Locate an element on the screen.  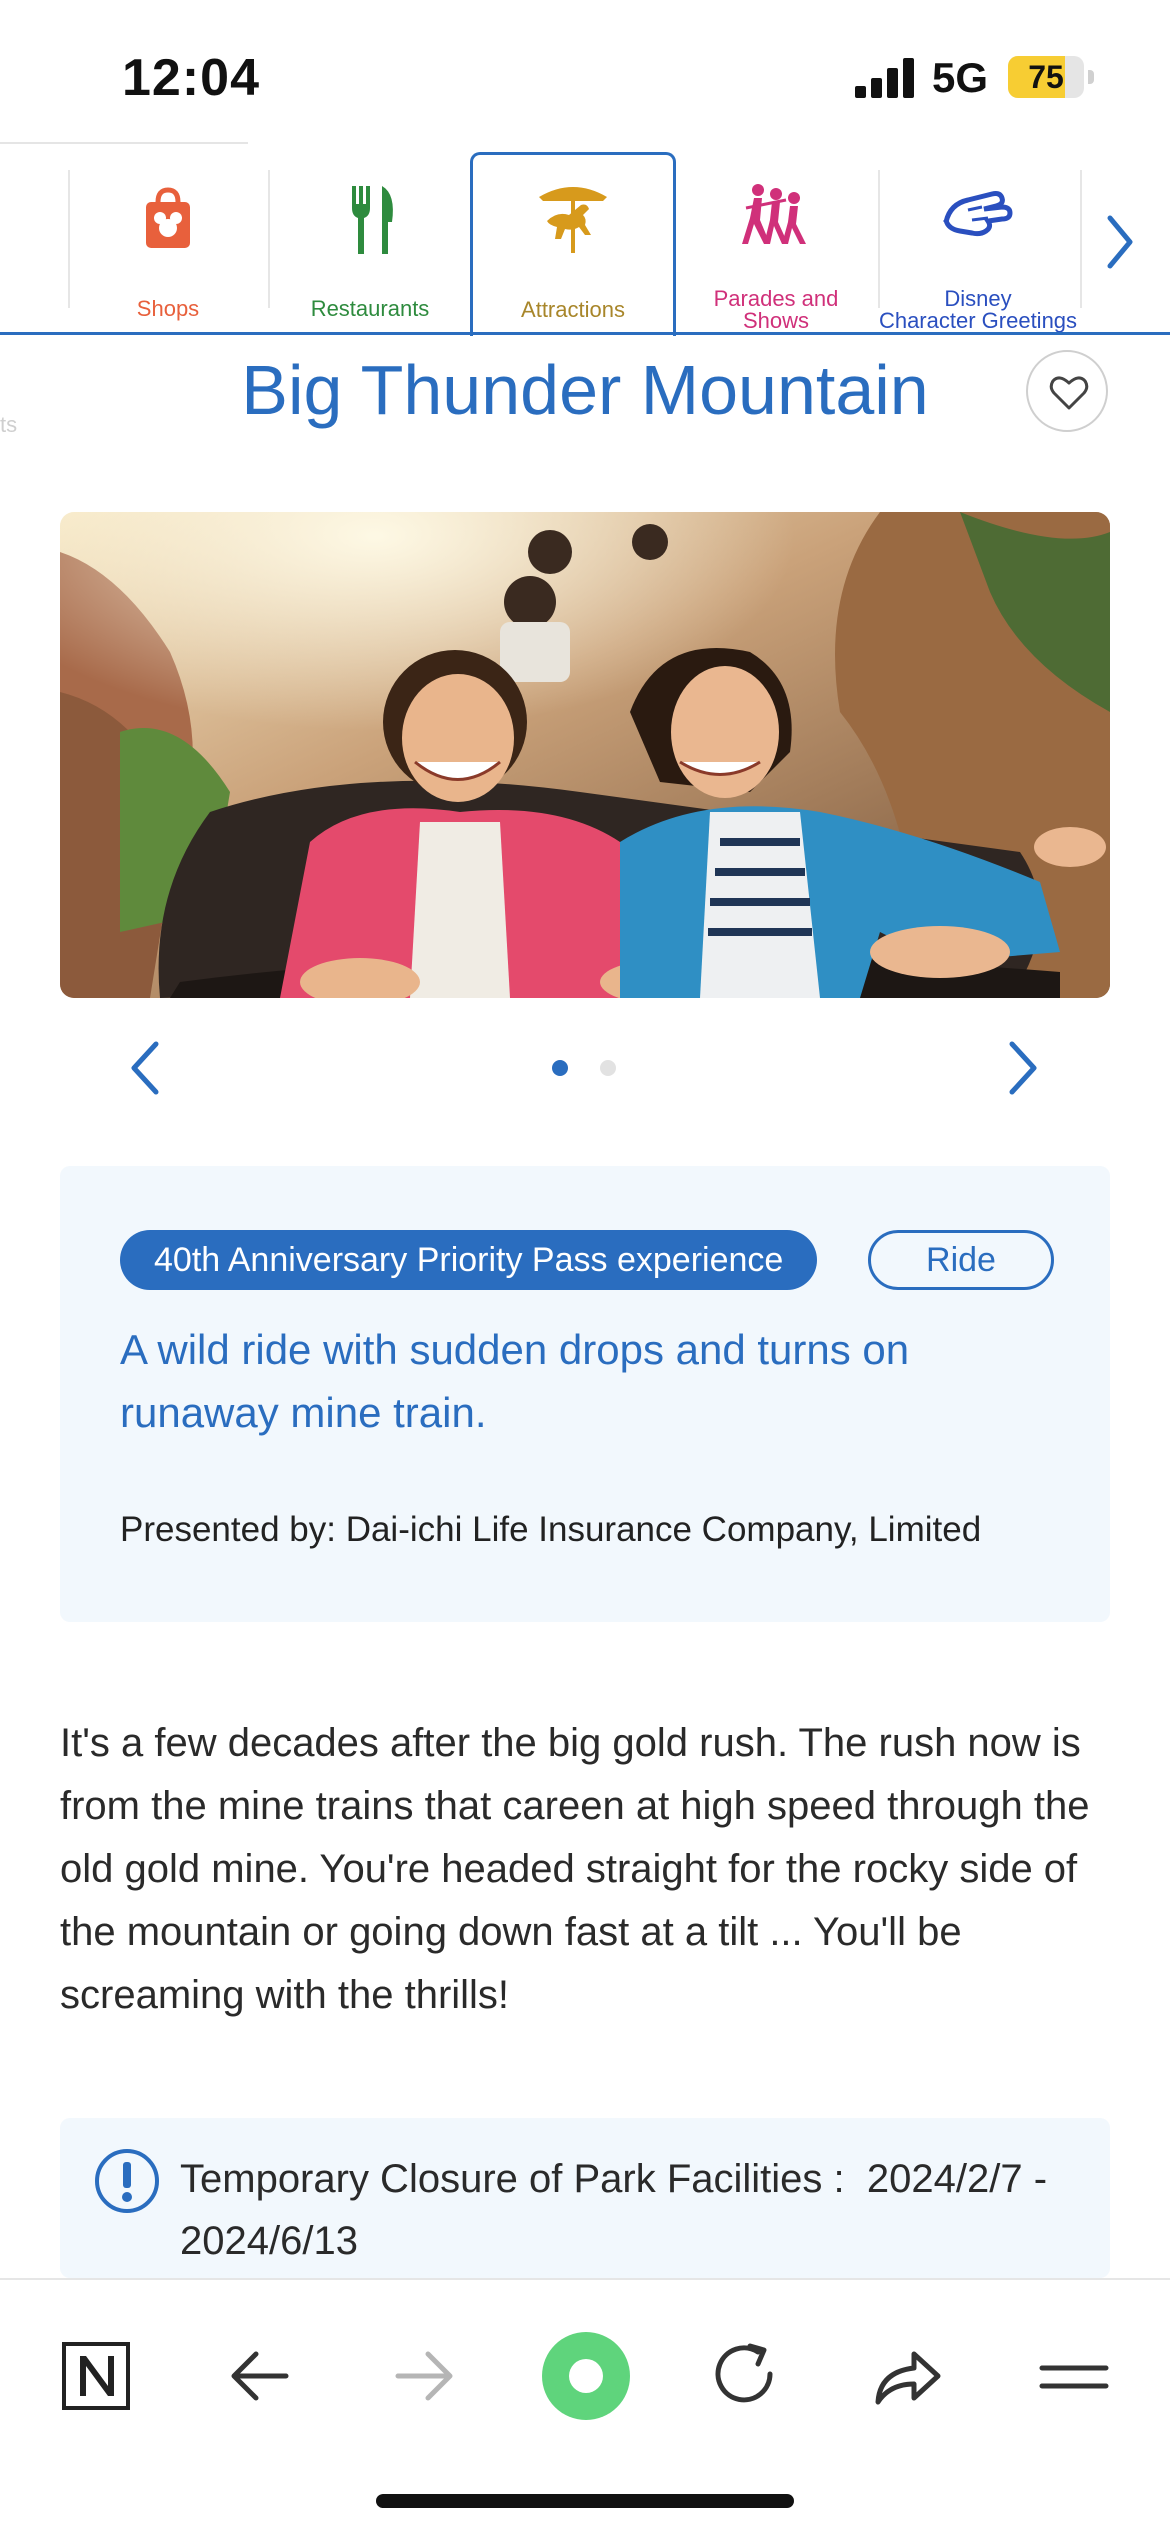
category-shops: Shops is located at coordinates (168, 249).